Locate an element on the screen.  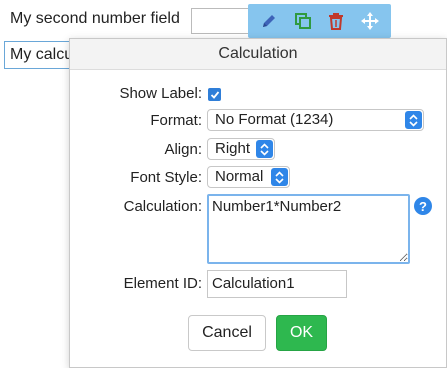
font-style-label: Font Style: is located at coordinates (166, 177).